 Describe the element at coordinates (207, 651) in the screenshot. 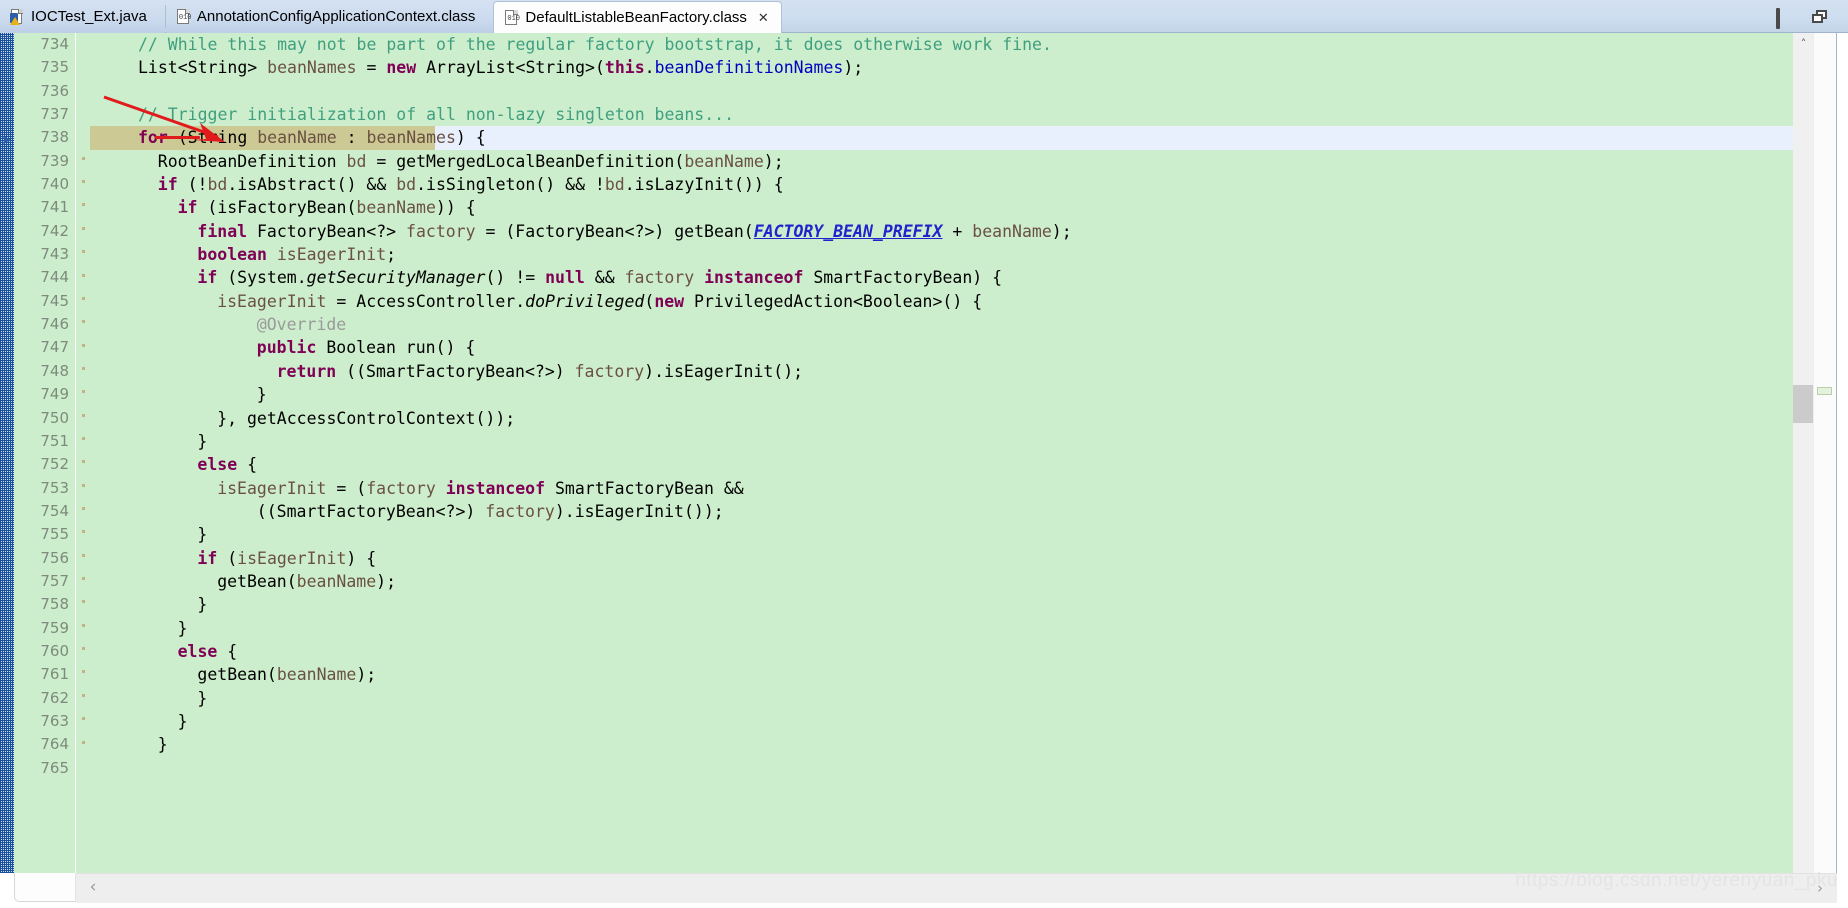

I see `code-line-text: else {` at that location.